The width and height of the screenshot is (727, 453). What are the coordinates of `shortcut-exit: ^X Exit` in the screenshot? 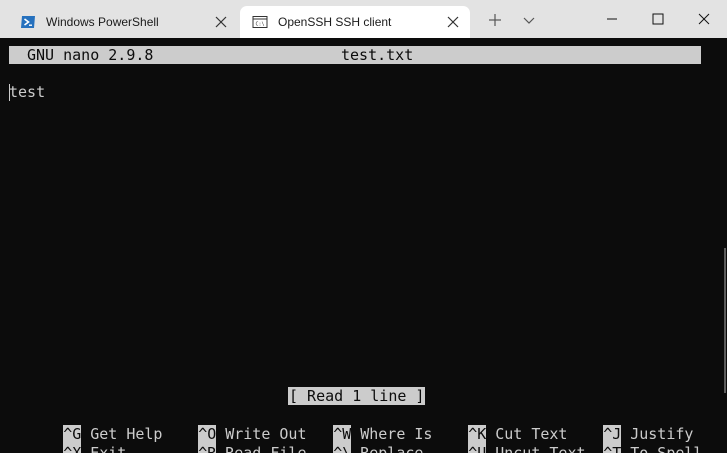 It's located at (67, 439).